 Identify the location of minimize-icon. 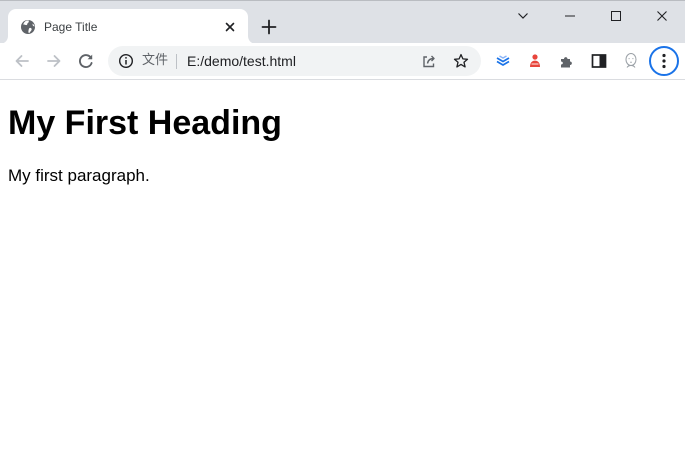
(570, 16).